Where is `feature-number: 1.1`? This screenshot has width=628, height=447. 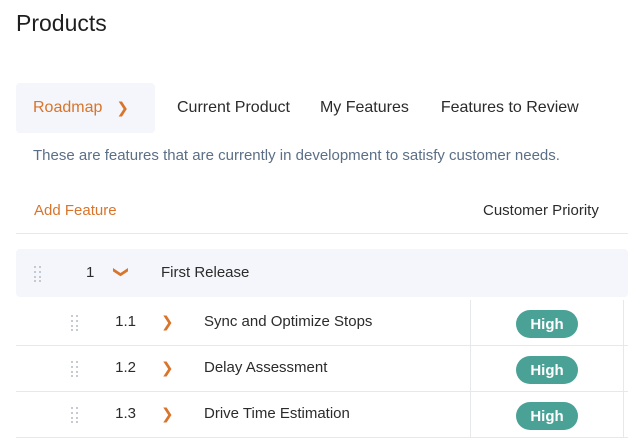
feature-number: 1.1 is located at coordinates (125, 321).